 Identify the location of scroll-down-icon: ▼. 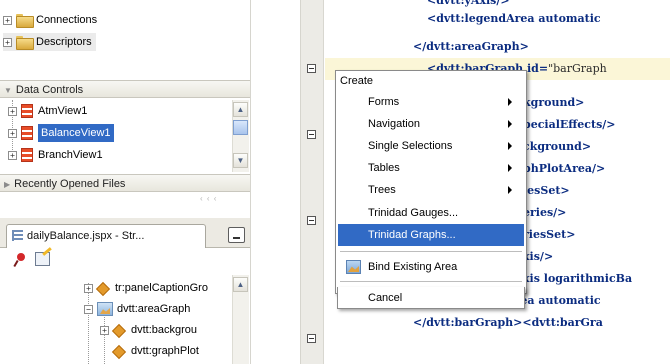
(240, 160).